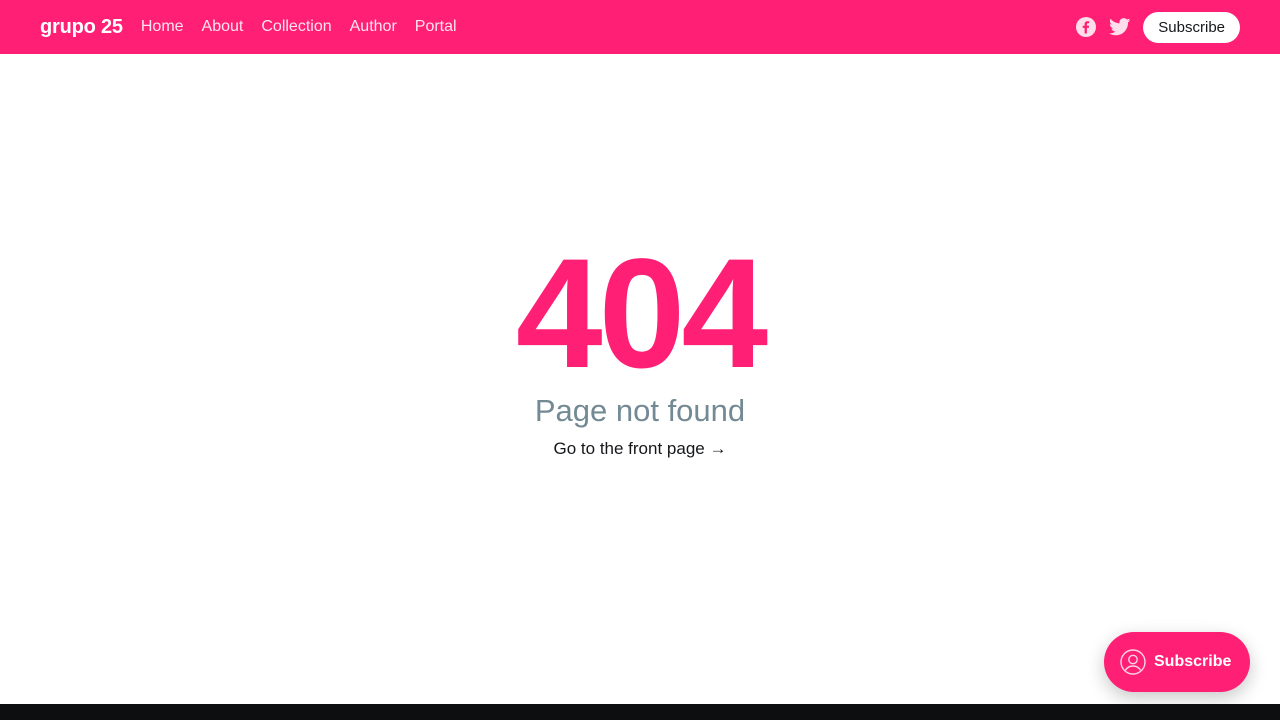  What do you see at coordinates (1120, 27) in the screenshot?
I see `twitter-icon` at bounding box center [1120, 27].